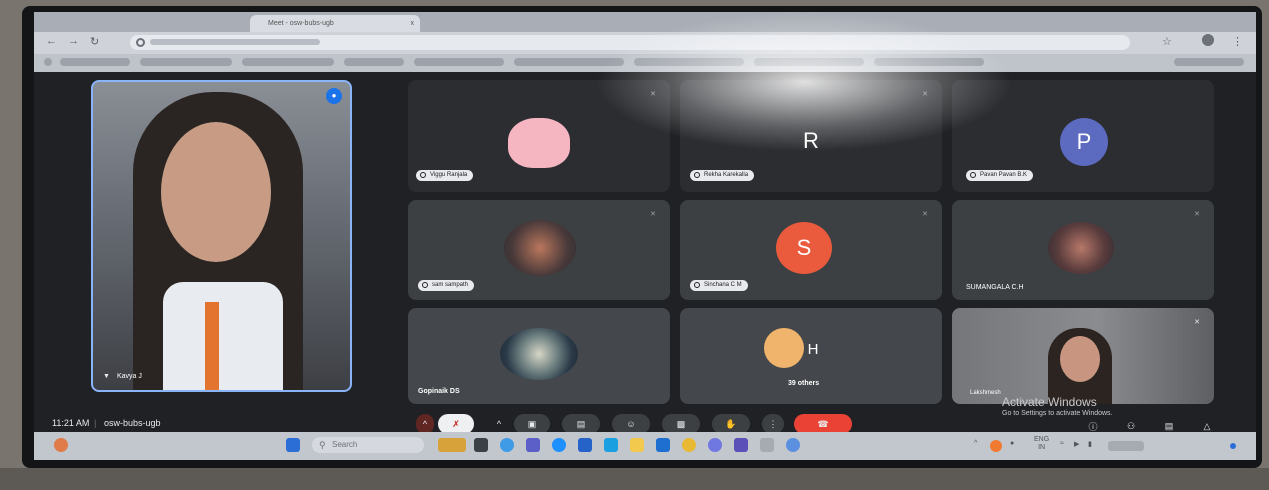 The image size is (1269, 490). Describe the element at coordinates (539, 136) in the screenshot. I see `participant-tile-viggu: ✕ Viggu Ranjala` at that location.